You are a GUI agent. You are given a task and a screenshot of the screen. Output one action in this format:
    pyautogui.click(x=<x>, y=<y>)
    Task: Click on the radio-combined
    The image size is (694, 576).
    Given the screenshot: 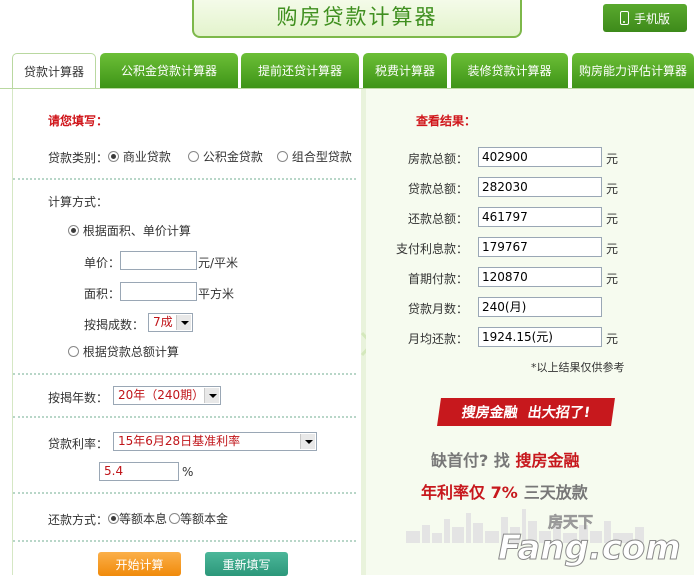 What is the action you would take?
    pyautogui.click(x=282, y=156)
    